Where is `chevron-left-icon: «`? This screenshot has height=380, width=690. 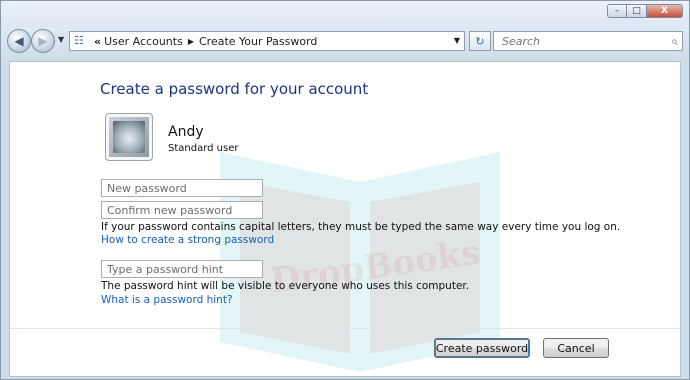
chevron-left-icon: « is located at coordinates (97, 41).